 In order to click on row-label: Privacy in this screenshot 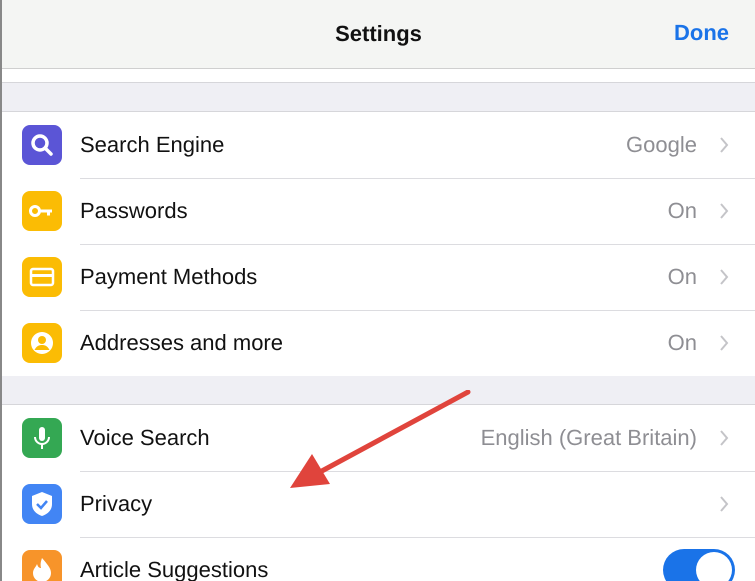, I will do `click(117, 503)`.